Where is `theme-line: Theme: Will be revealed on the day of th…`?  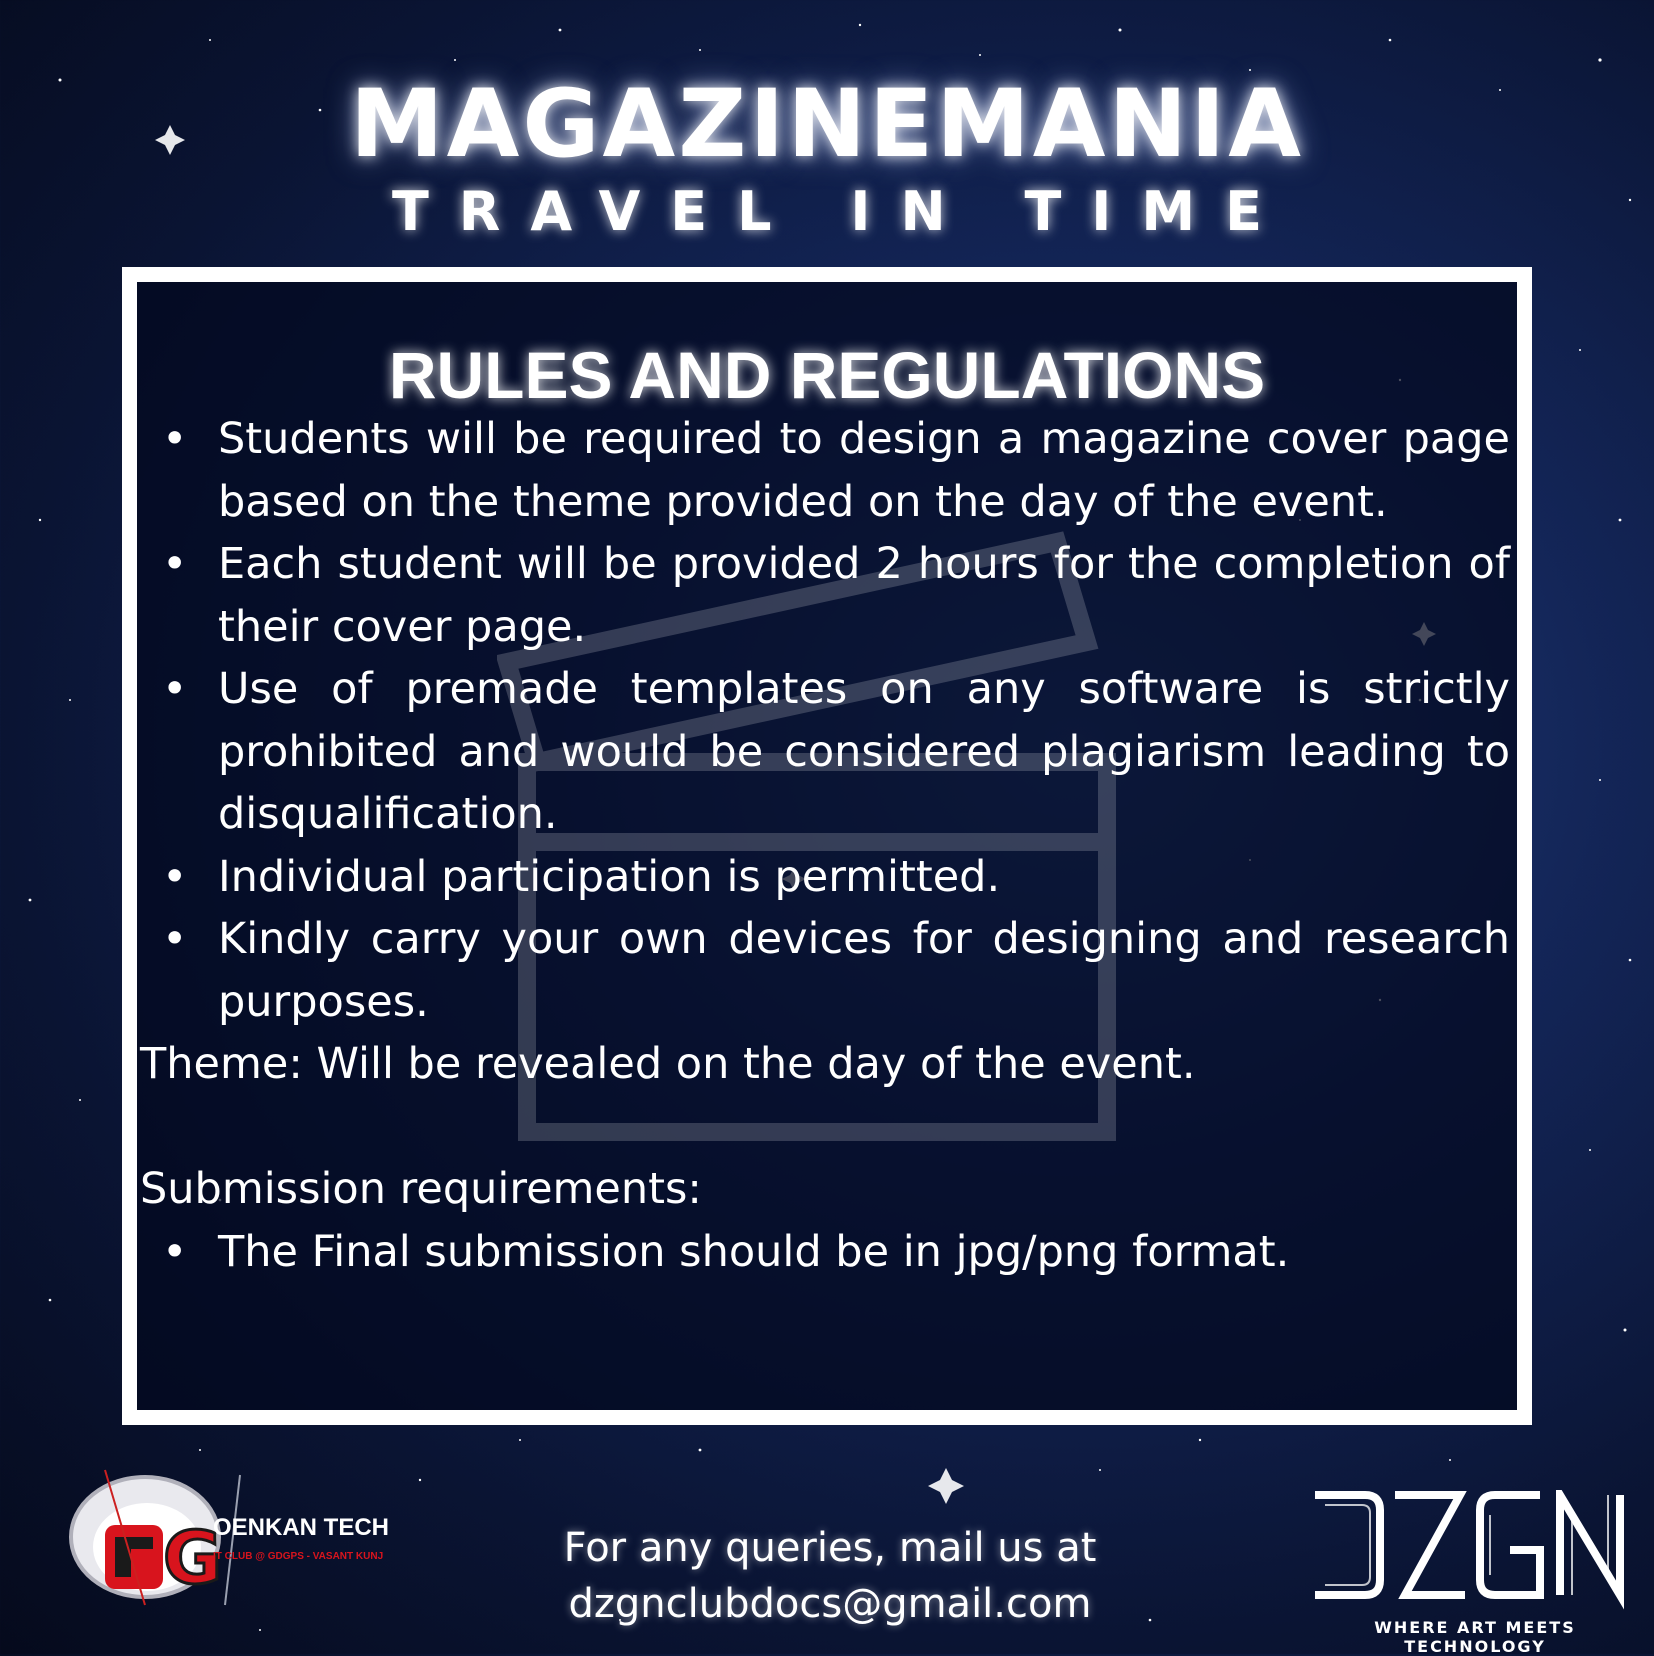 theme-line: Theme: Will be revealed on the day of th… is located at coordinates (668, 1064).